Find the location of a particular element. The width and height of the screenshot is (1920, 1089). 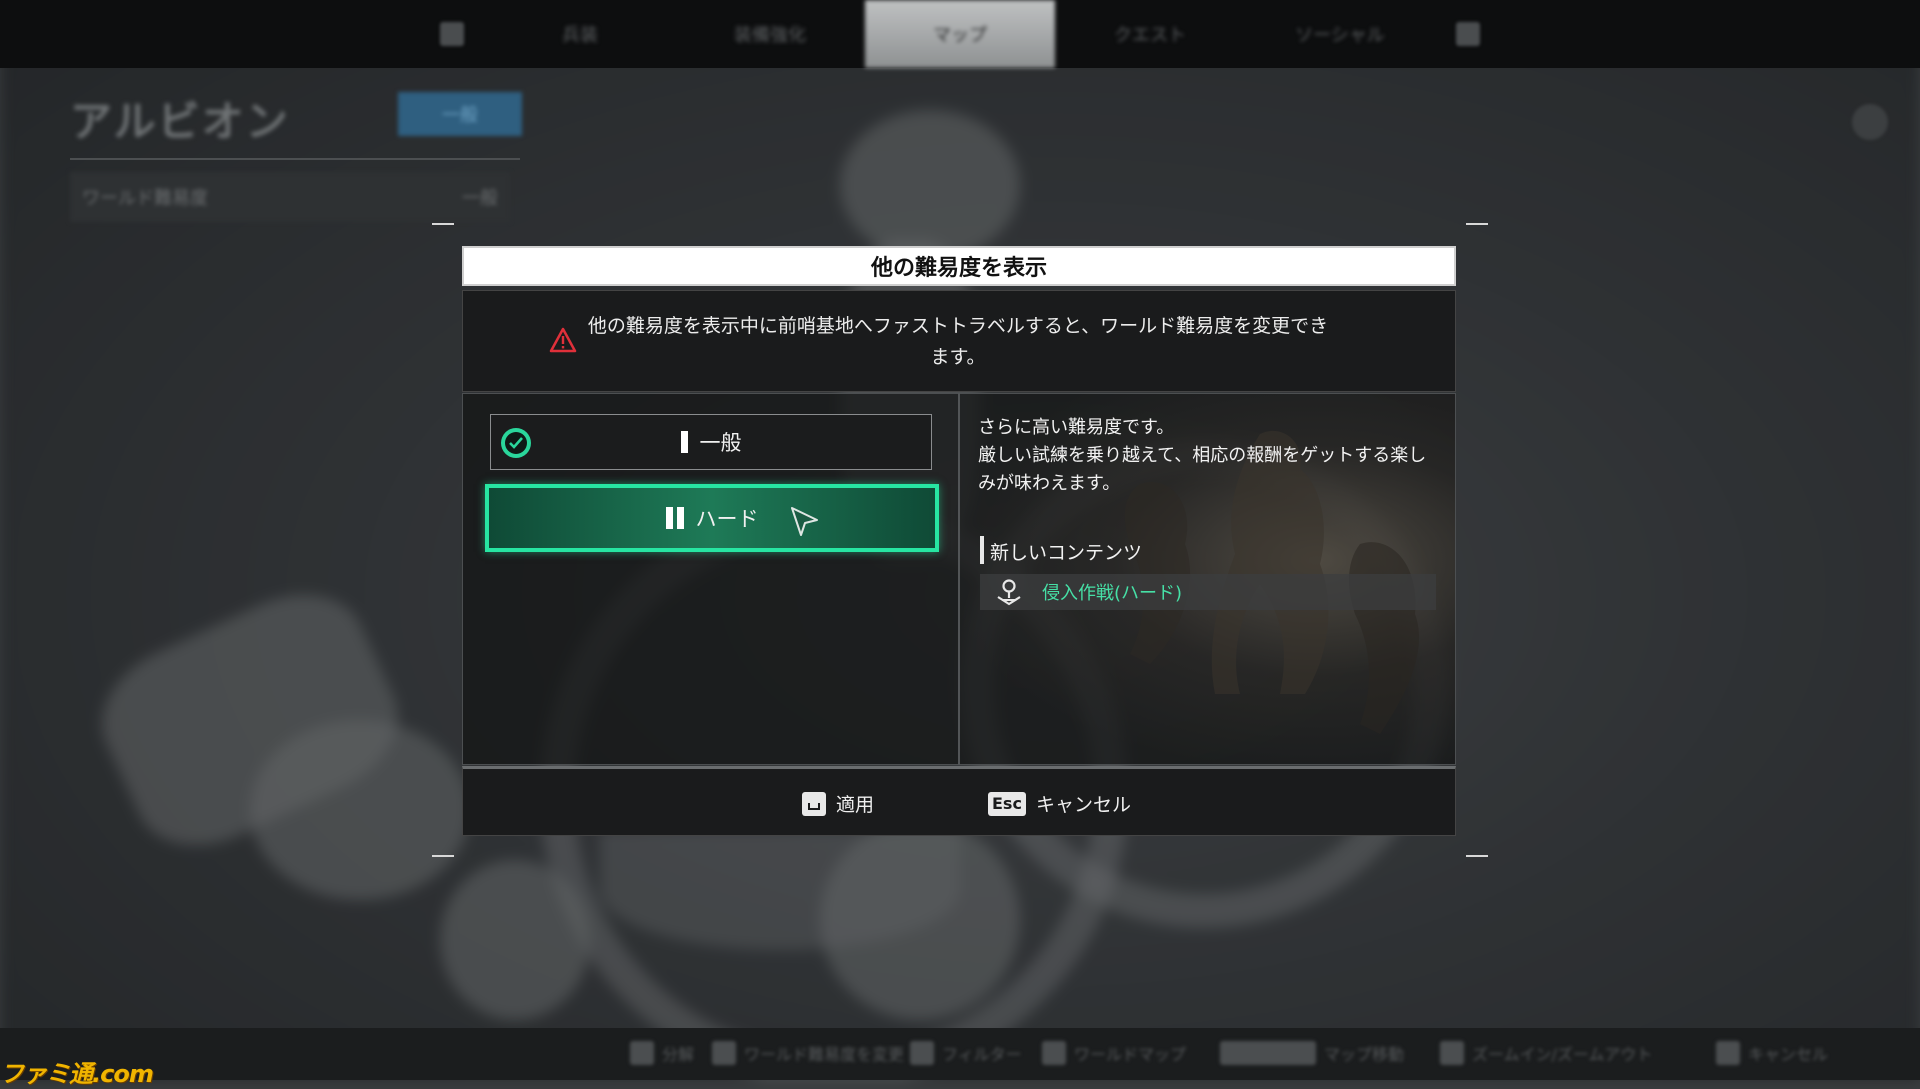

new-content-item: 侵入作戦(ハード) is located at coordinates (1208, 592).